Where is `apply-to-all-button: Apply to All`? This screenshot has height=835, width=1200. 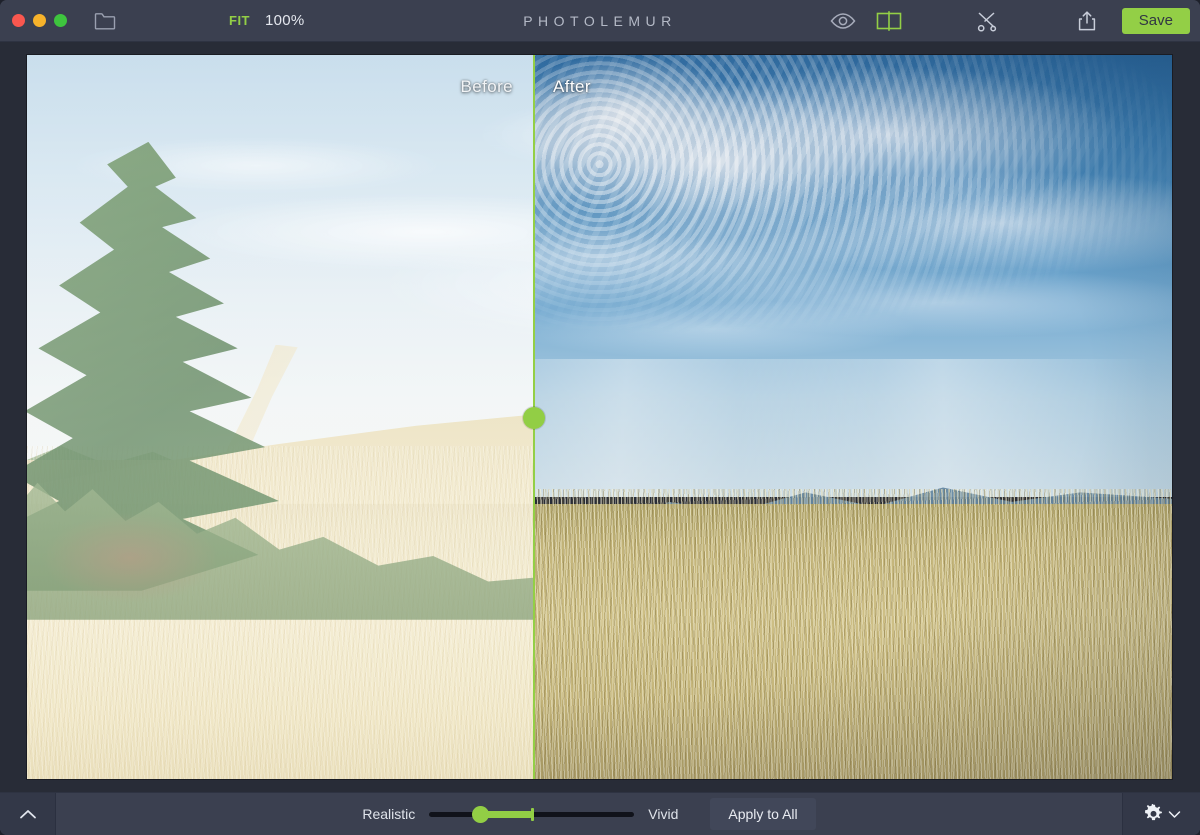 apply-to-all-button: Apply to All is located at coordinates (763, 814).